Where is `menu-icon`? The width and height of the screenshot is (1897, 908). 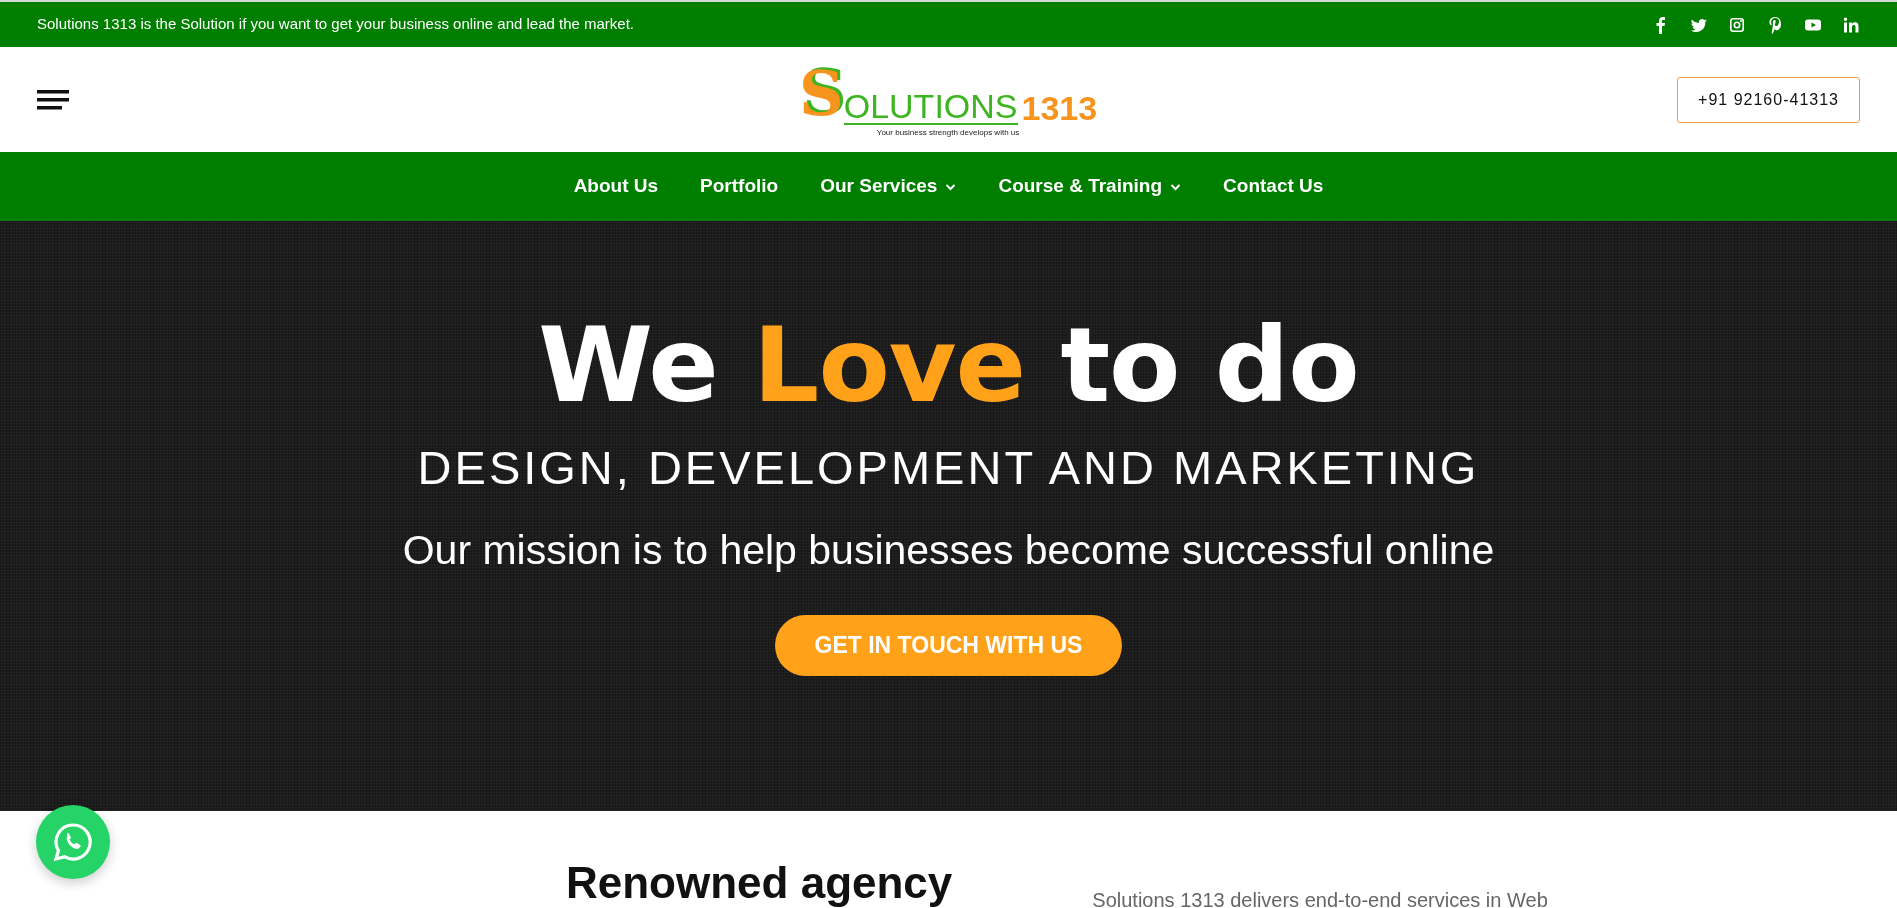
menu-icon is located at coordinates (53, 99).